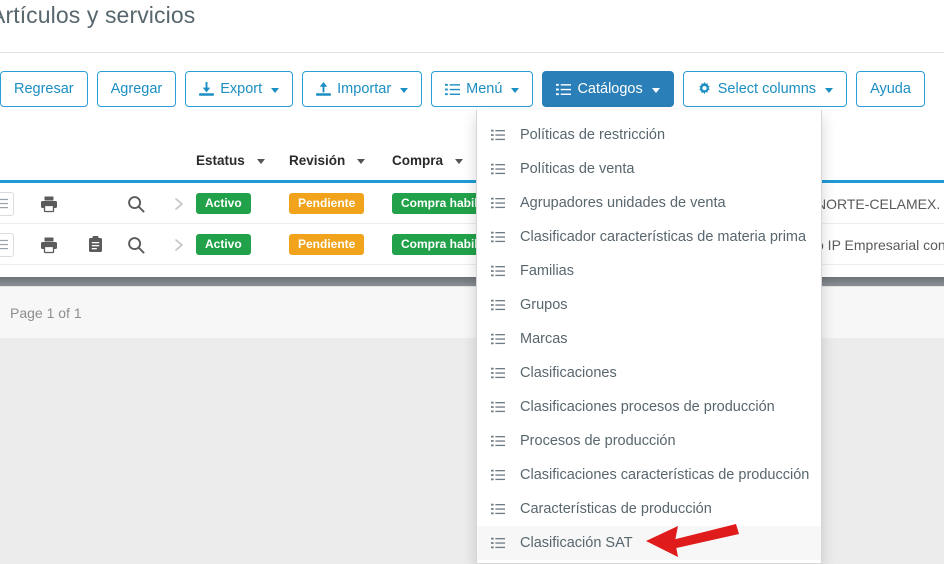 The height and width of the screenshot is (564, 944). I want to click on menu-item-label: Clasificaciones procesos de producción, so click(647, 407).